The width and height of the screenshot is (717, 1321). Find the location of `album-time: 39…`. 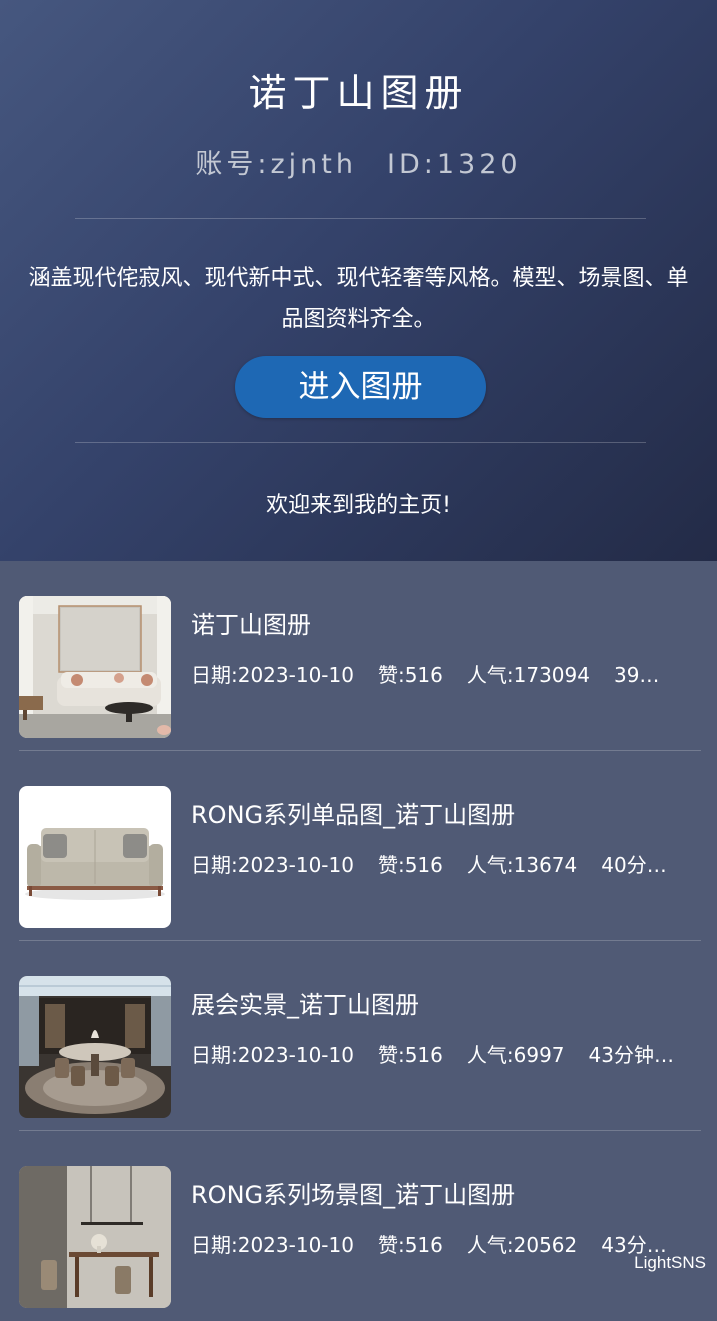

album-time: 39… is located at coordinates (636, 675).